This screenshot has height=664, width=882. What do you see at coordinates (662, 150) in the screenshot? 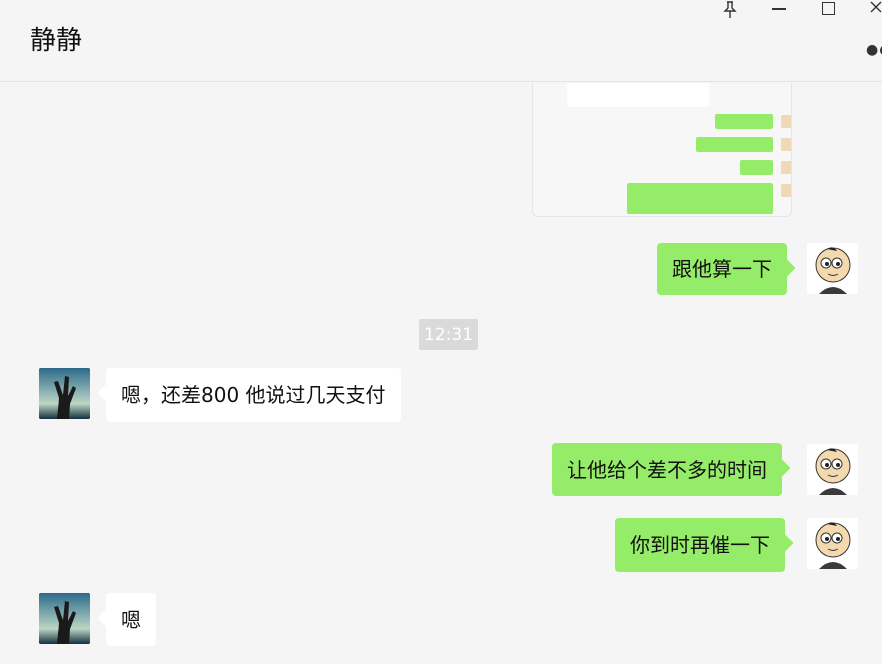
I see `chat-screenshot-image` at bounding box center [662, 150].